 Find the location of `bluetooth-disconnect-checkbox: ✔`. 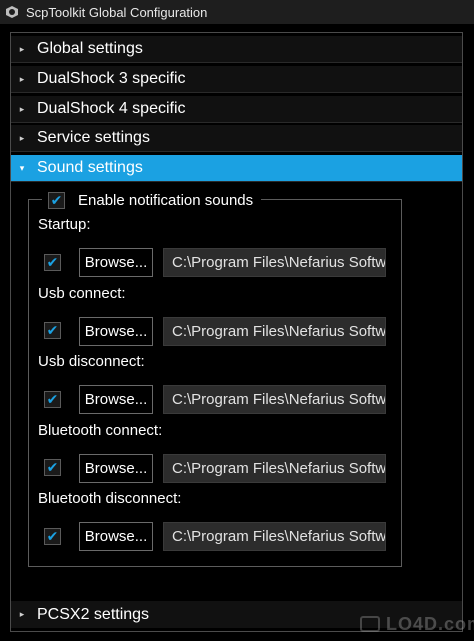

bluetooth-disconnect-checkbox: ✔ is located at coordinates (52, 536).